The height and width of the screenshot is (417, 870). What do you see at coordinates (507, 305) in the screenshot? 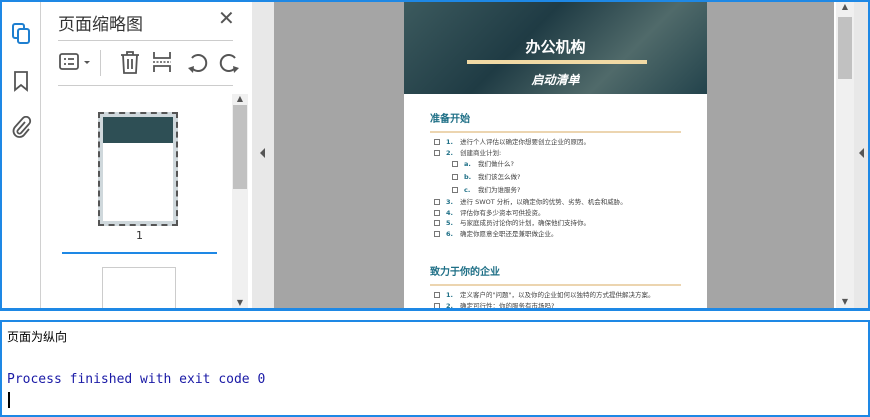
I see `item-text: 确定可行性：你的服务有市场吗?` at bounding box center [507, 305].